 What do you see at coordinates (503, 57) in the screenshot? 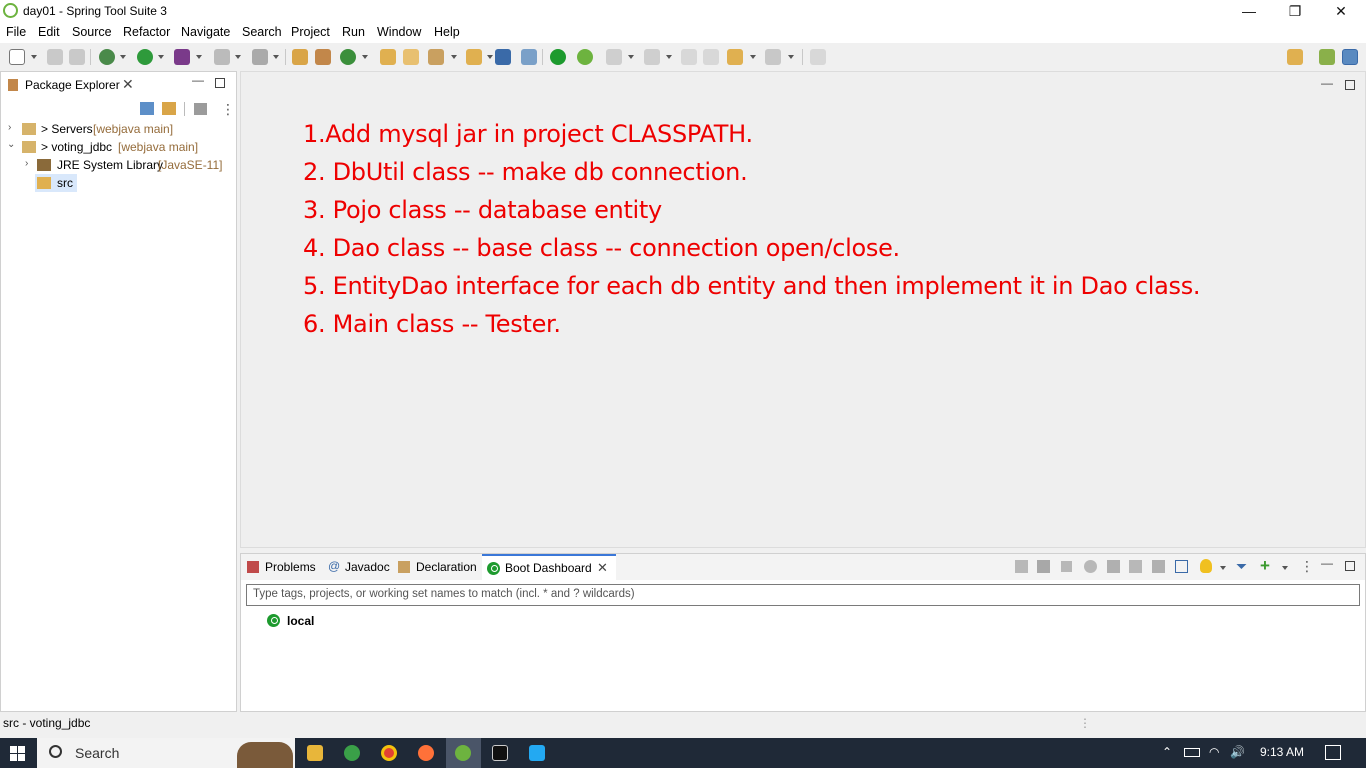
I see `console-icon` at bounding box center [503, 57].